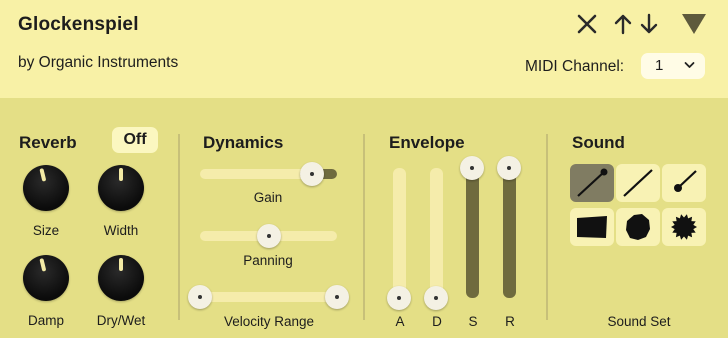 The image size is (728, 338). I want to click on reverb-drywet-label: Dry/Wet, so click(121, 320).